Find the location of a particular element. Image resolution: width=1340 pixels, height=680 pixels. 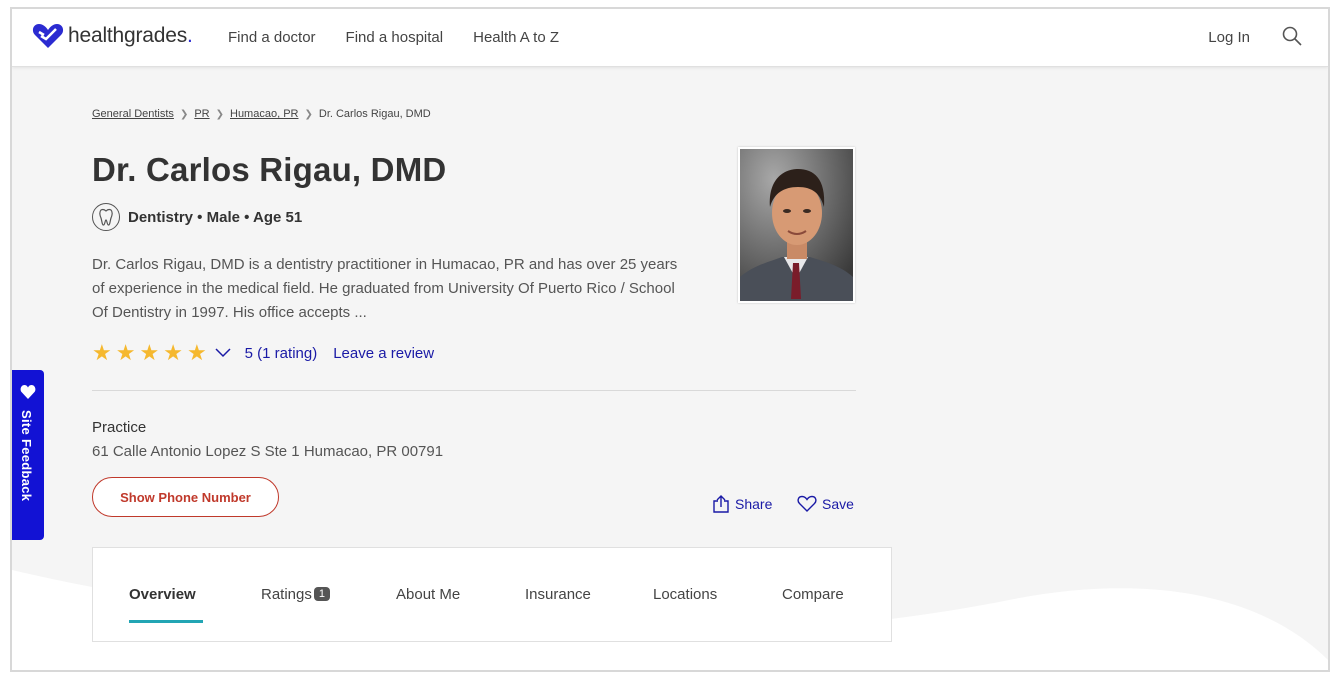

search-icon is located at coordinates (1292, 36).